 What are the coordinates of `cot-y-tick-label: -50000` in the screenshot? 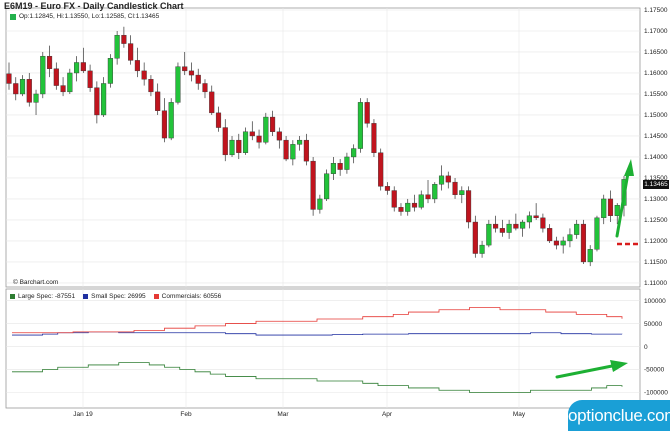 It's located at (654, 370).